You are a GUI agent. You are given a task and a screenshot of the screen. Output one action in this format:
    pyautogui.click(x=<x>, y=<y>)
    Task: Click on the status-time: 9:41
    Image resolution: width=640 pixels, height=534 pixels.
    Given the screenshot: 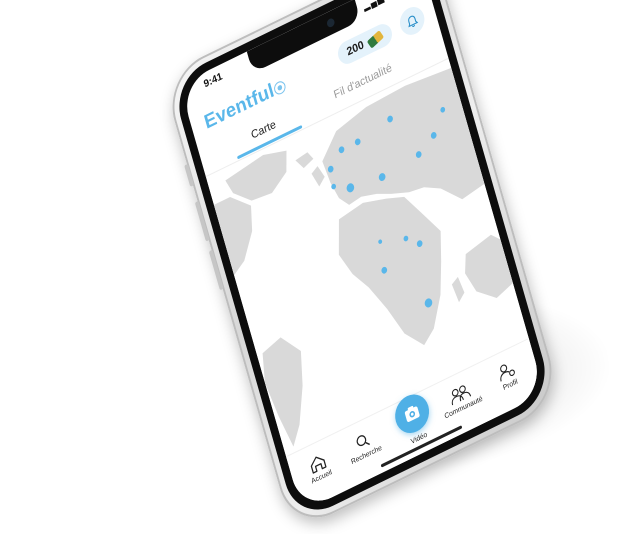 What is the action you would take?
    pyautogui.click(x=213, y=80)
    